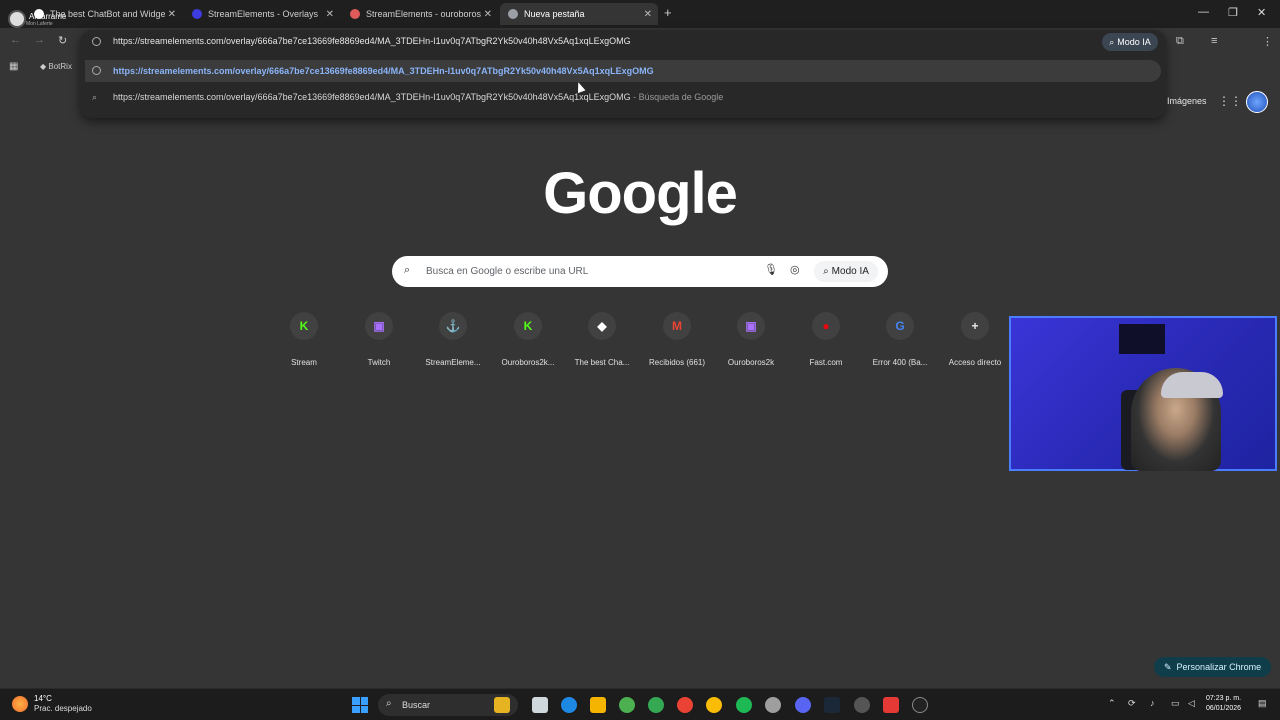  I want to click on shortcut-label: Acceso directo, so click(975, 362).